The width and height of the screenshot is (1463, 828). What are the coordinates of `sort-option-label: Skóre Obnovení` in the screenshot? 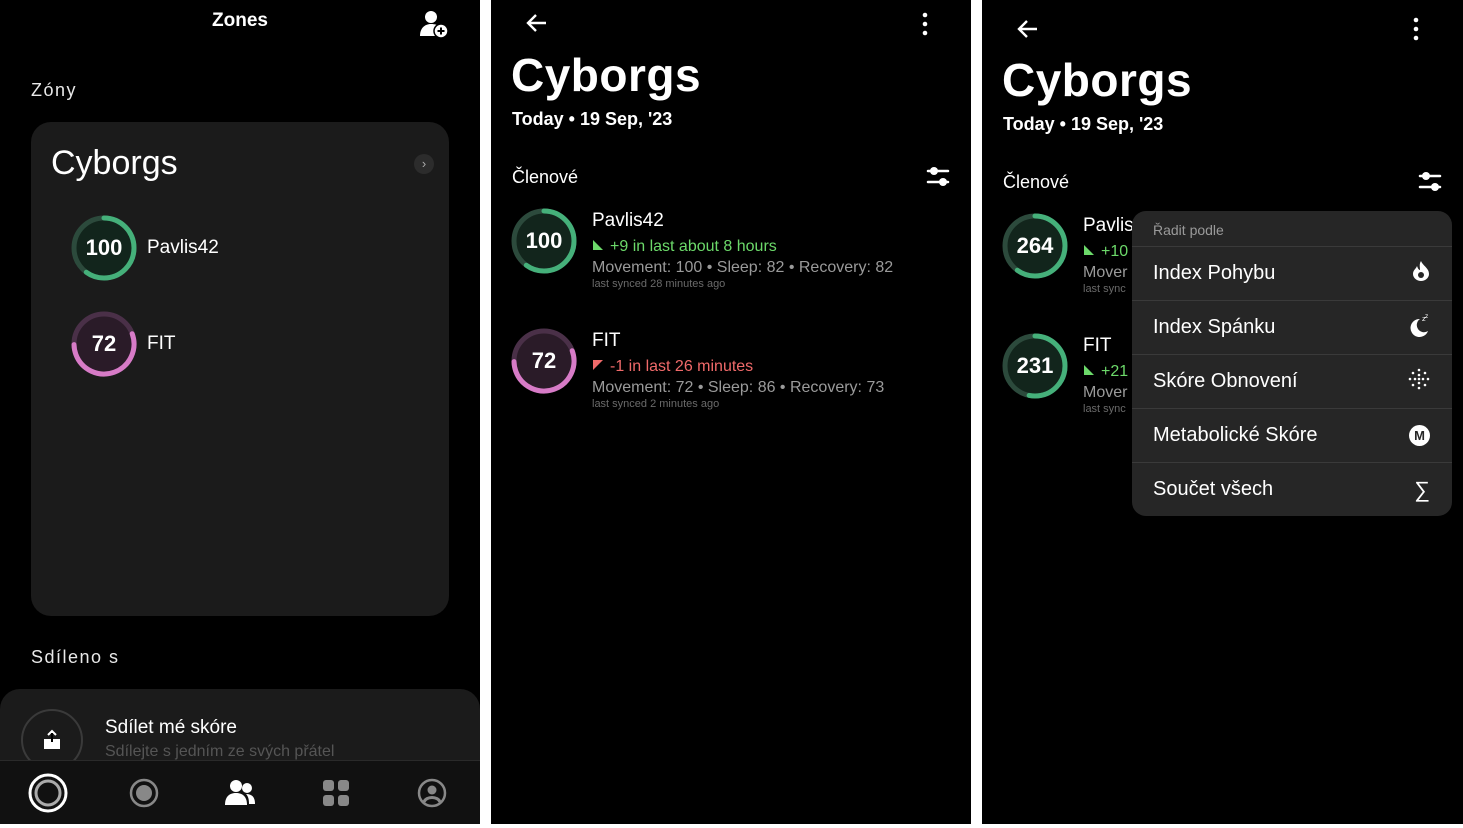 It's located at (1225, 381).